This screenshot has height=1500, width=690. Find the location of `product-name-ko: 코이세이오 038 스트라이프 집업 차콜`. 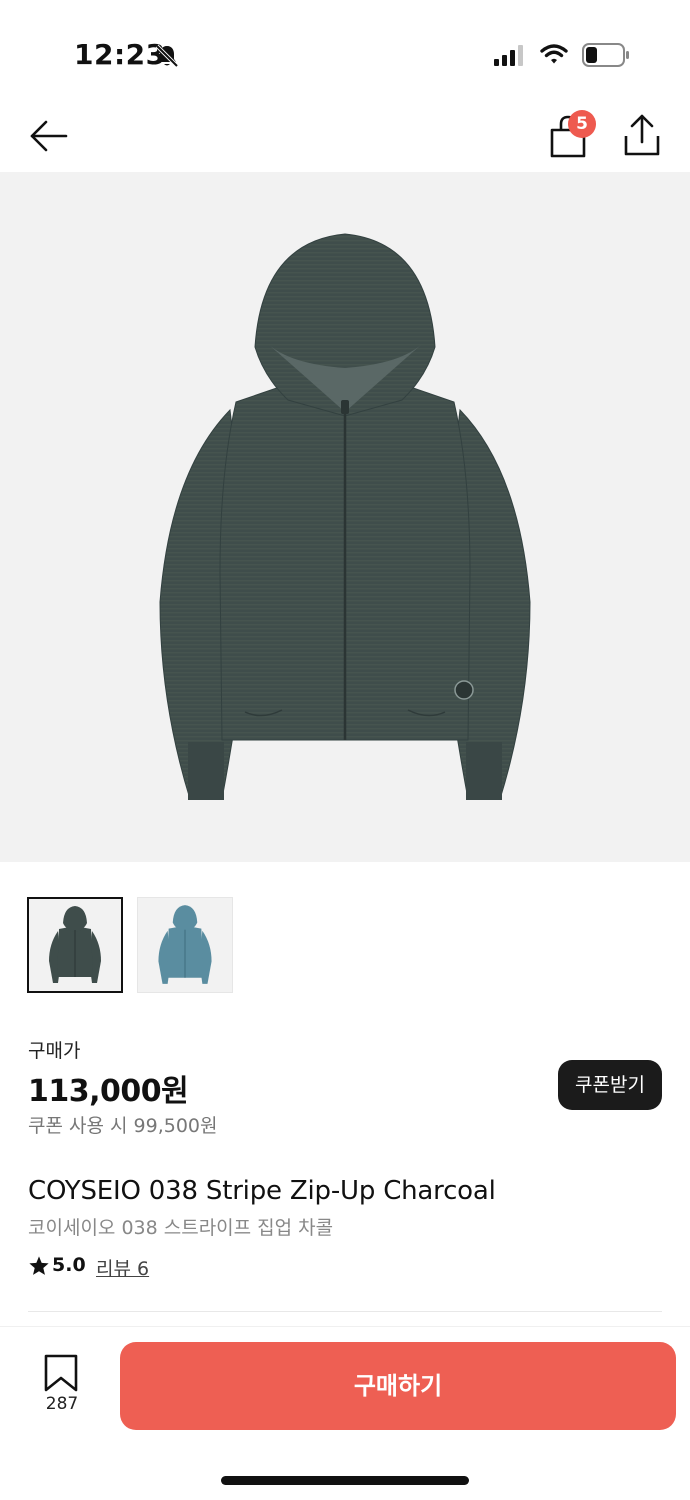

product-name-ko: 코이세이오 038 스트라이프 집업 차콜 is located at coordinates (181, 1228).